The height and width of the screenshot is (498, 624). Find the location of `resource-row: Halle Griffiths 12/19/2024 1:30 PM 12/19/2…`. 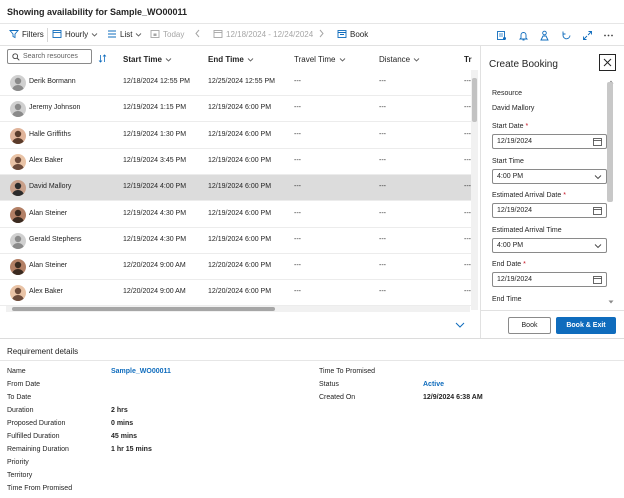

resource-row: Halle Griffiths 12/19/2024 1:30 PM 12/19/2… is located at coordinates (236, 136).